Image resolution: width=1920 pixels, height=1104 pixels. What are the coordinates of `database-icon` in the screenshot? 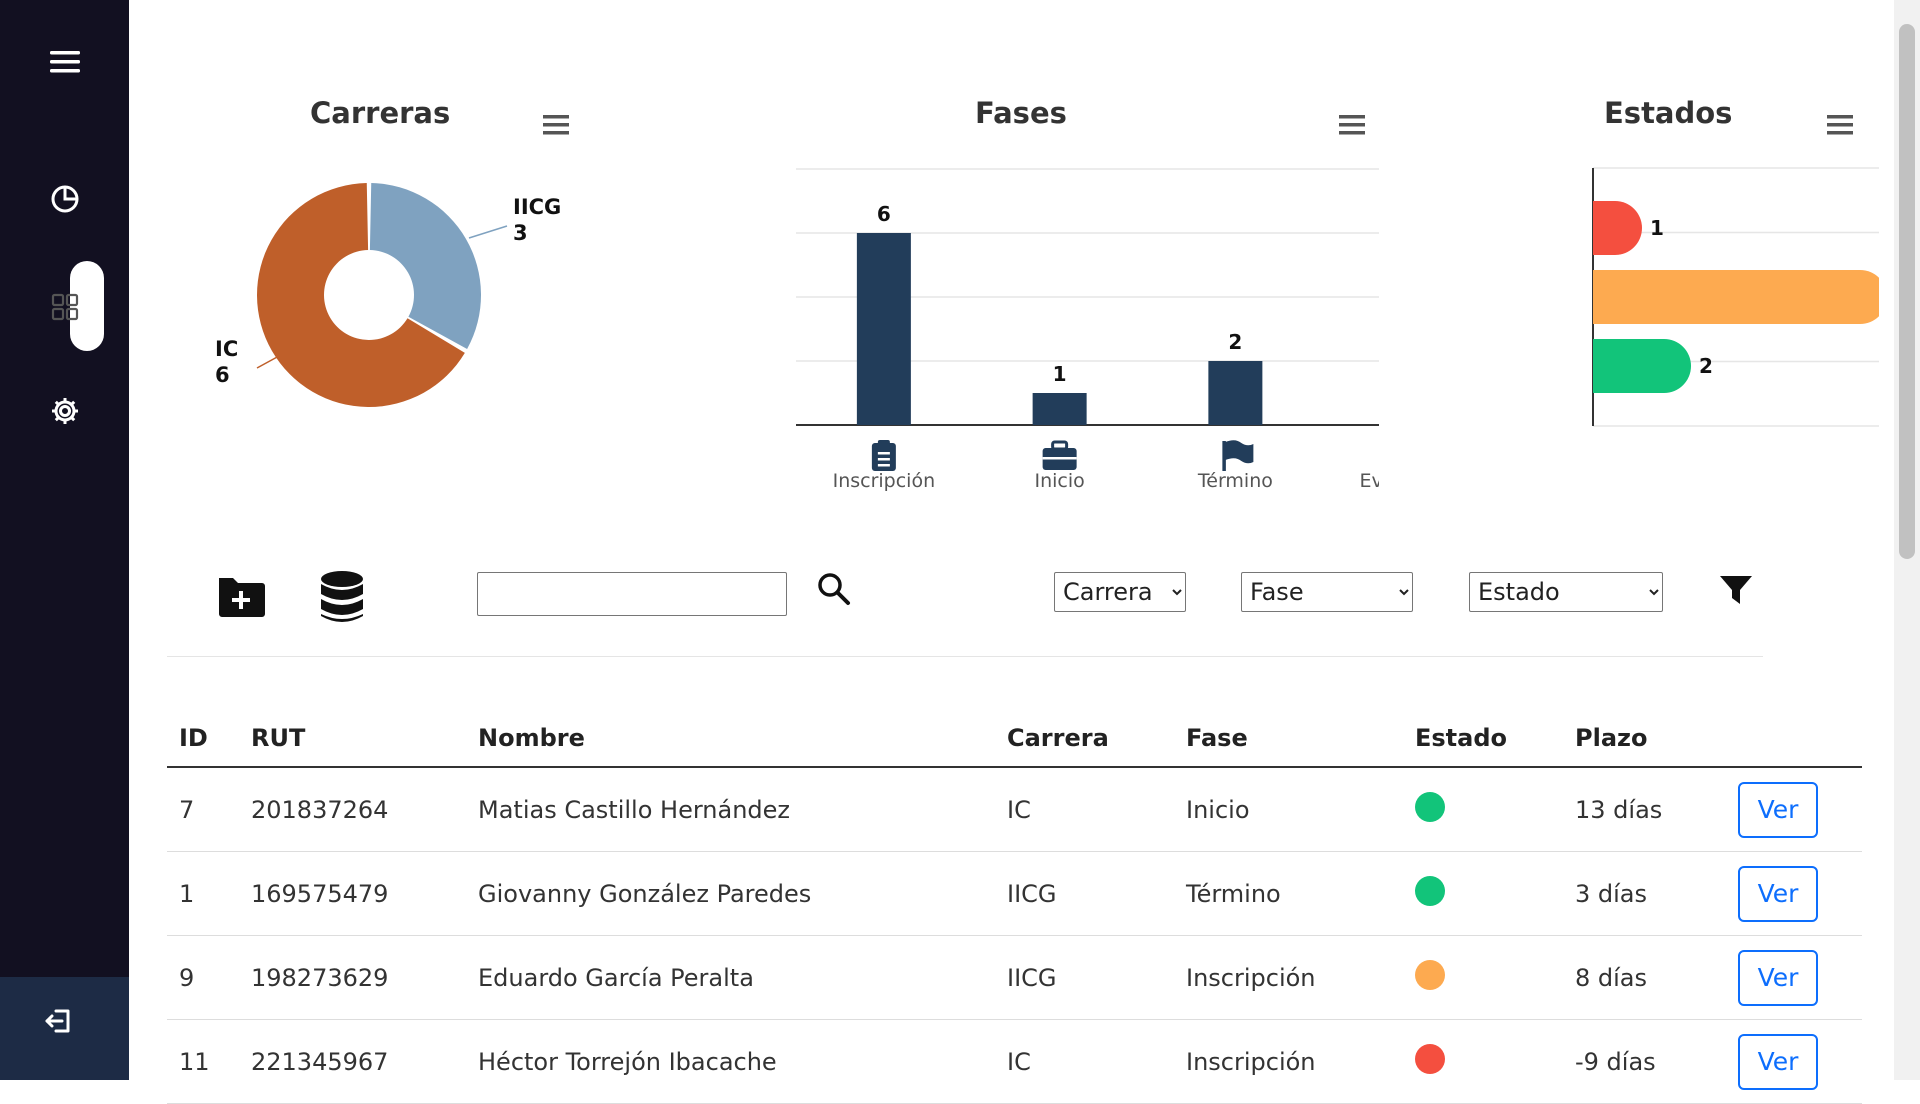 It's located at (342, 596).